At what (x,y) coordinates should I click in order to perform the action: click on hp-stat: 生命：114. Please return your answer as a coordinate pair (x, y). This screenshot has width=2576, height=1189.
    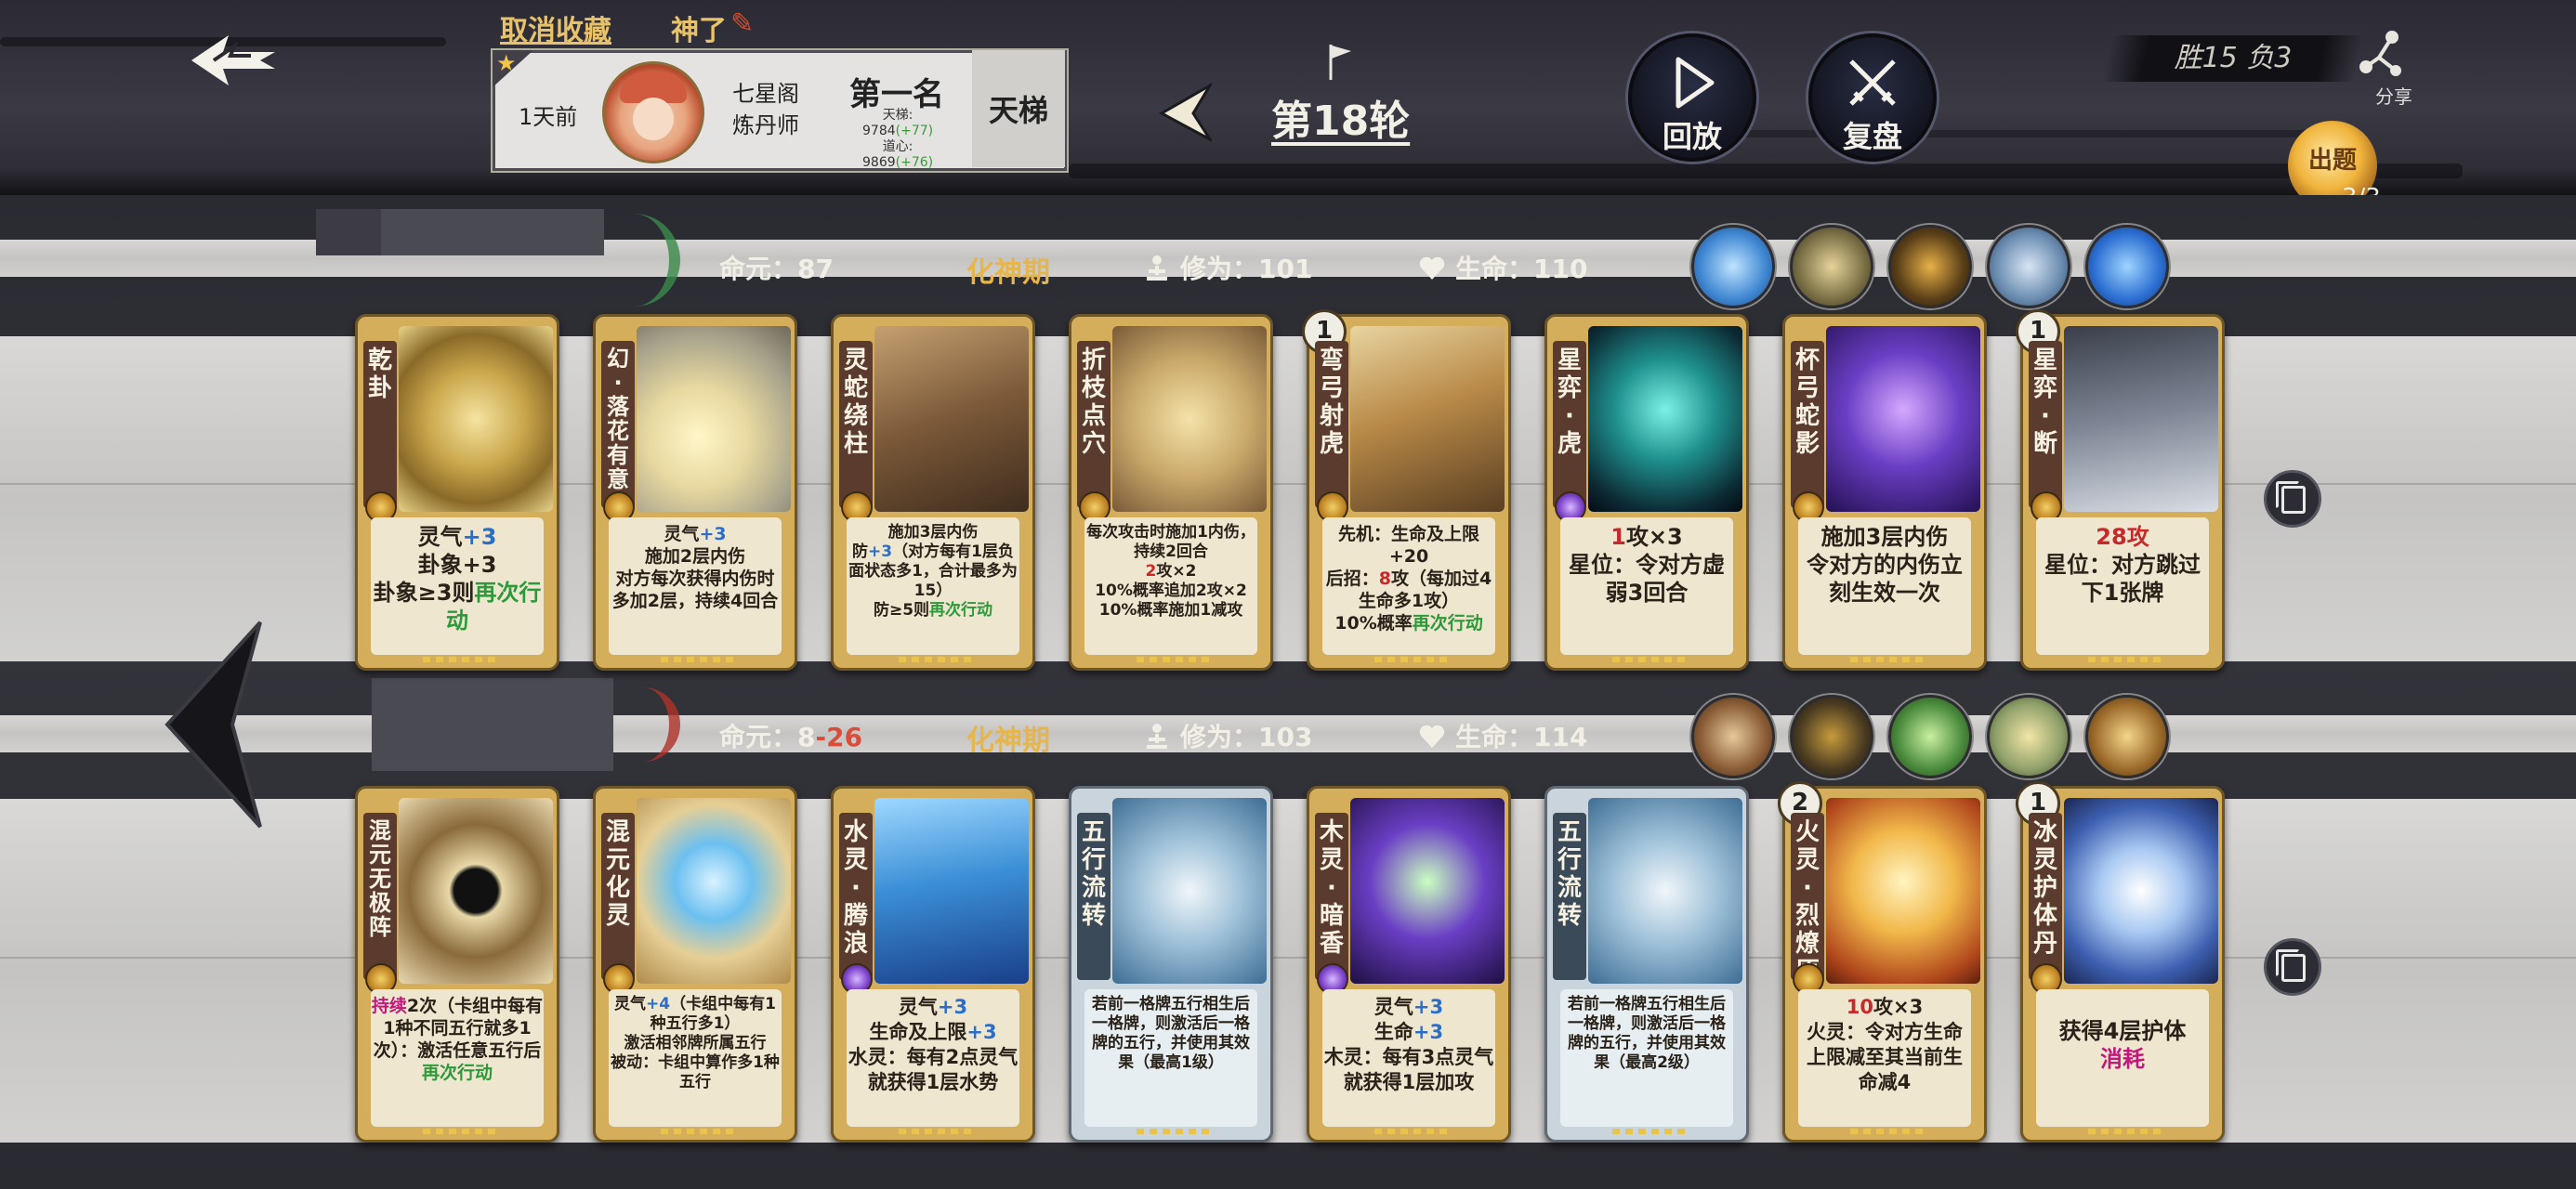
    Looking at the image, I should click on (1502, 735).